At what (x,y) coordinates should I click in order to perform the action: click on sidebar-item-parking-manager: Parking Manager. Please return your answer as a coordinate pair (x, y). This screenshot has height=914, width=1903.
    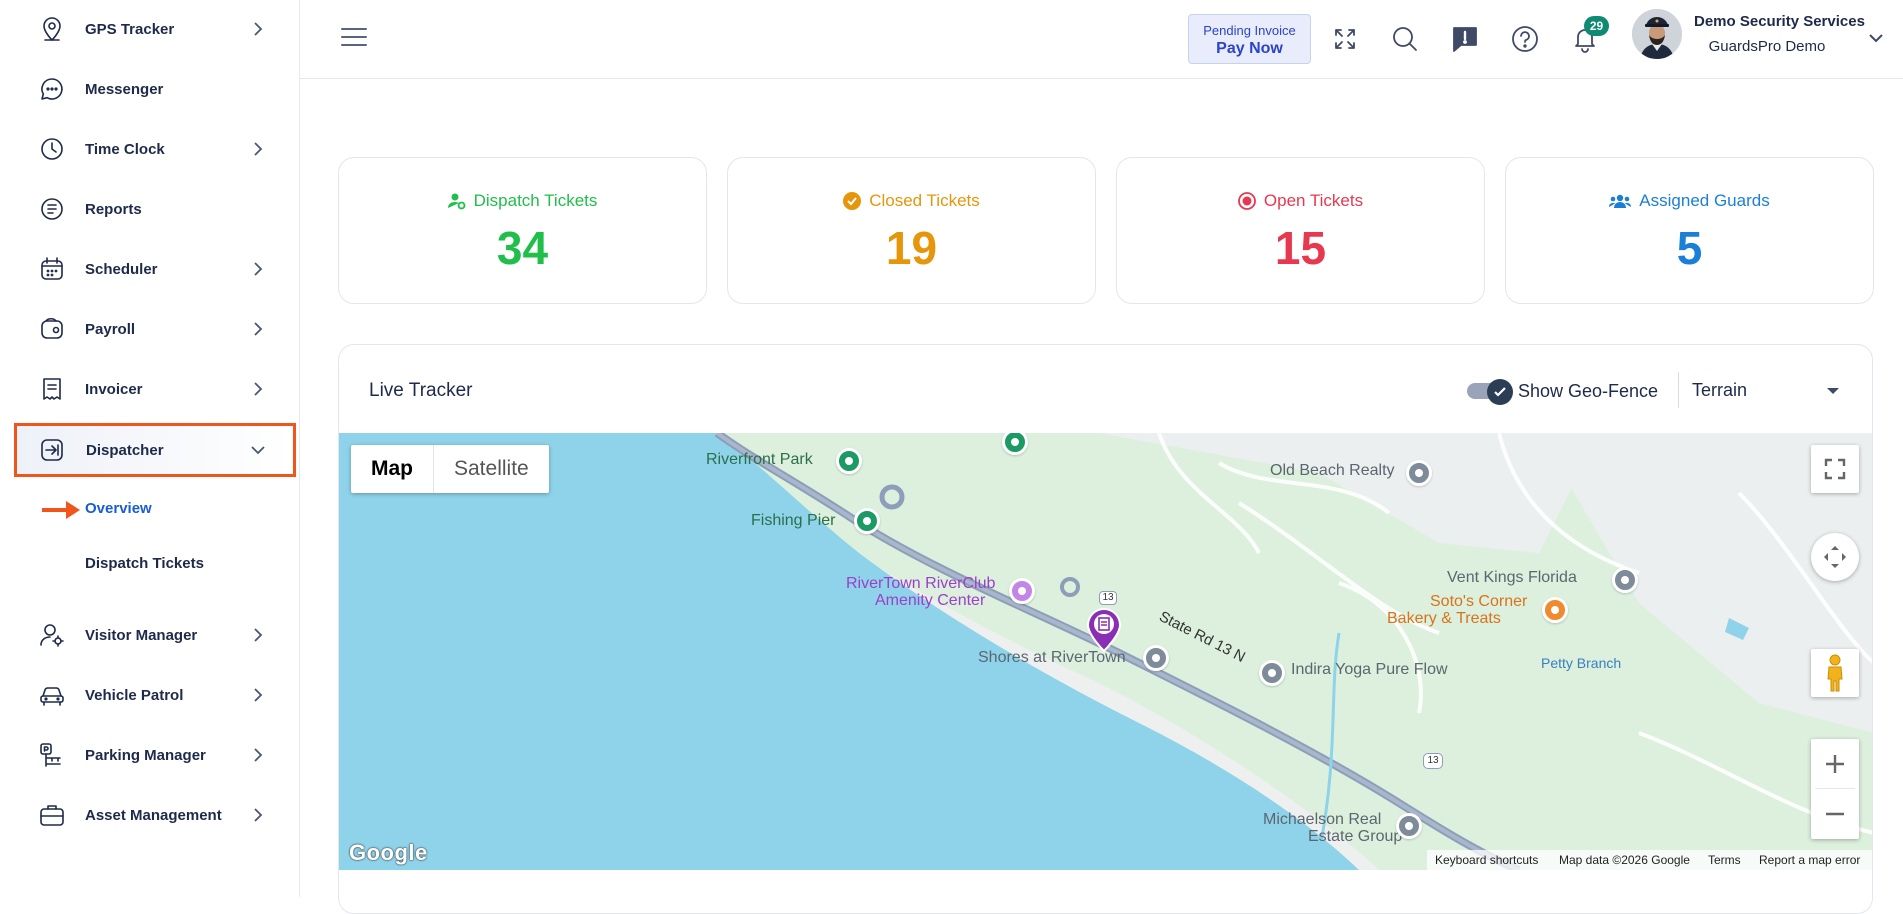
    Looking at the image, I should click on (155, 755).